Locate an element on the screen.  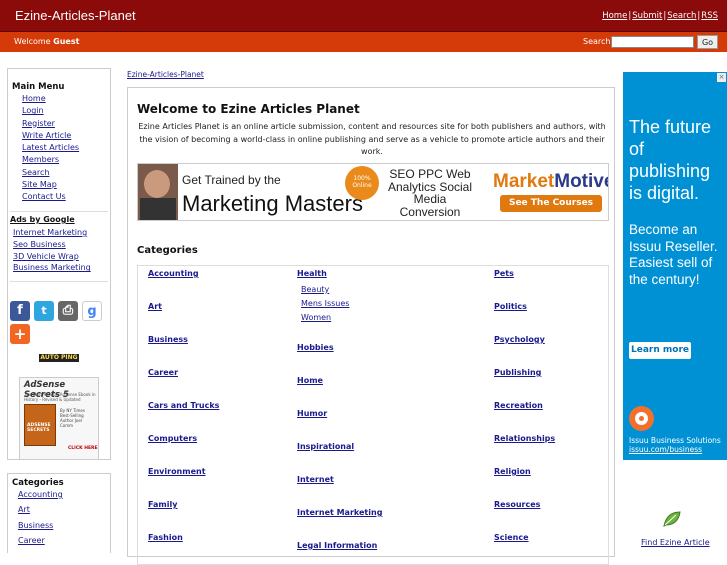
welcome-text: Welcome Guest is located at coordinates (47, 41).